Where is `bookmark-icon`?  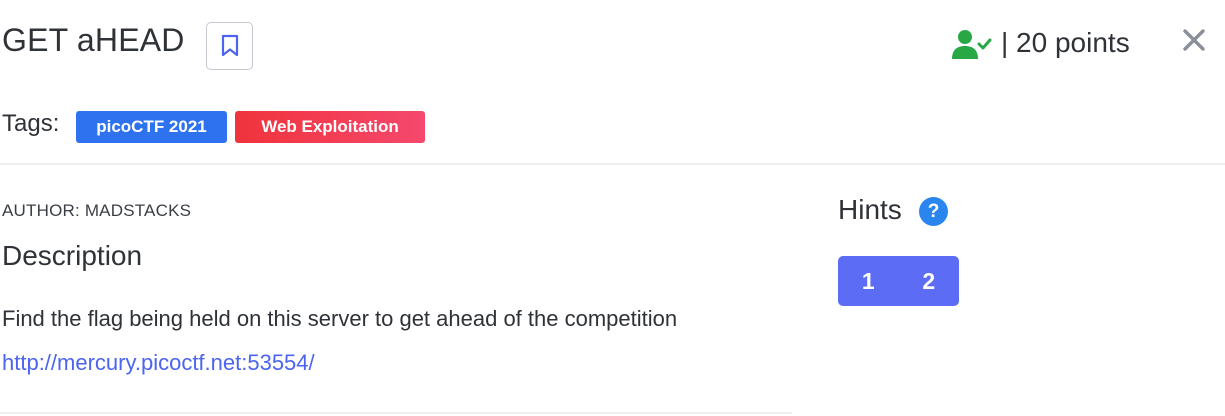 bookmark-icon is located at coordinates (229, 45).